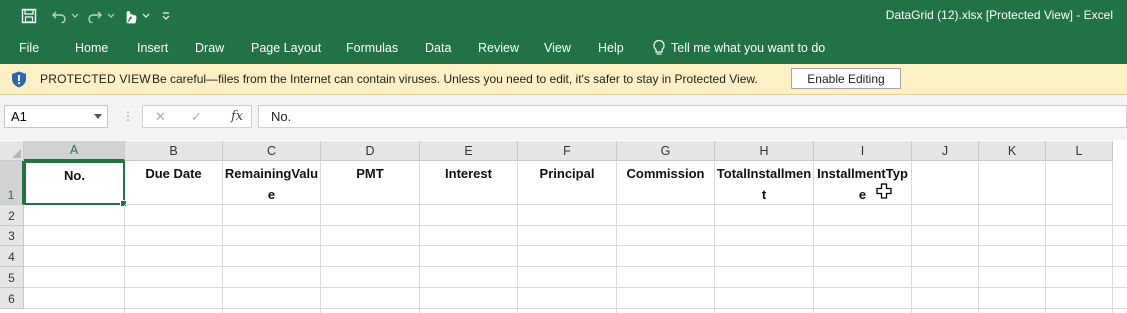 The image size is (1127, 313). What do you see at coordinates (103, 16) in the screenshot?
I see `redo-icon` at bounding box center [103, 16].